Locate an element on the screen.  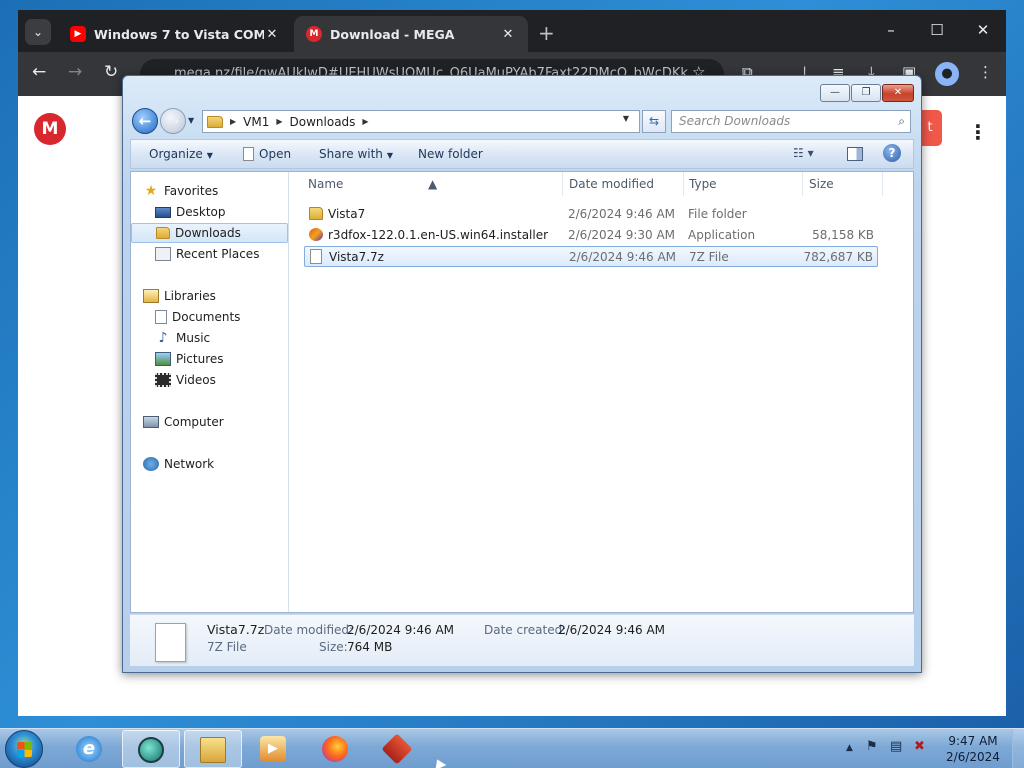
nav-pictures: Pictures is located at coordinates (221, 359).